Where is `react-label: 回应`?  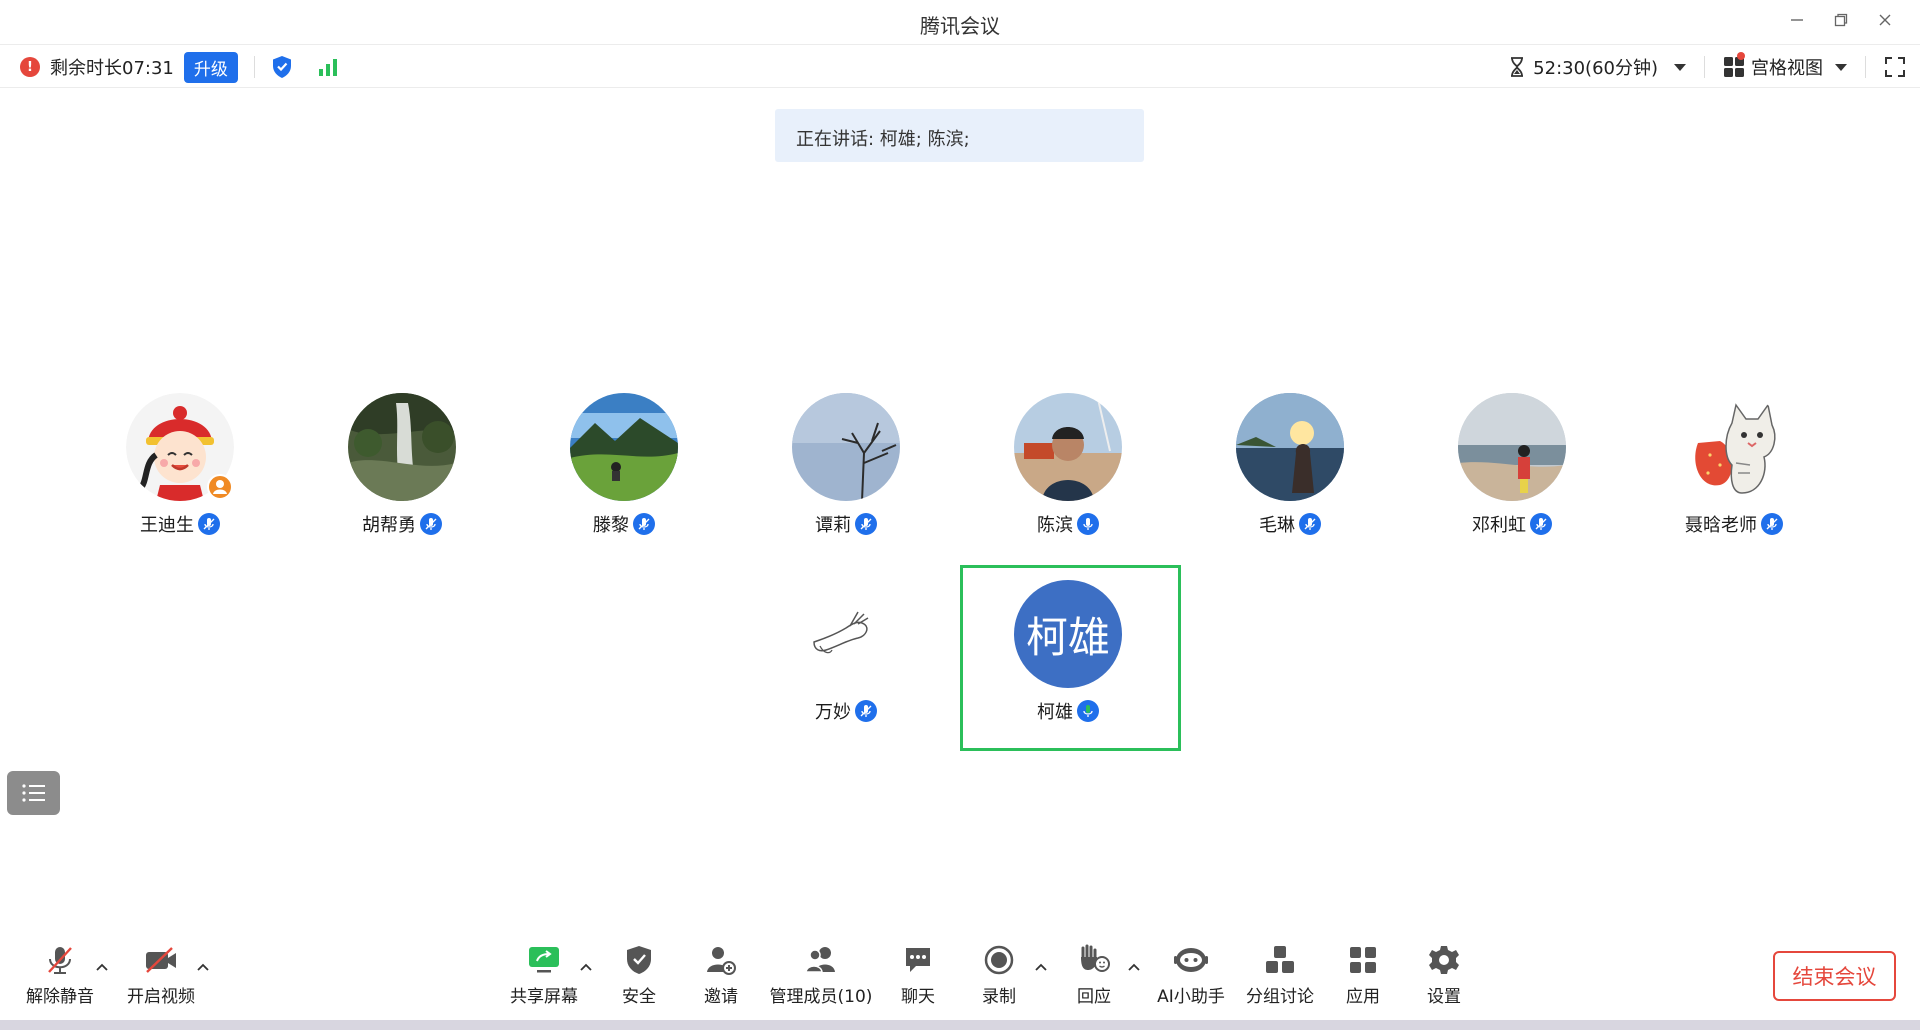
react-label: 回应 is located at coordinates (1094, 997).